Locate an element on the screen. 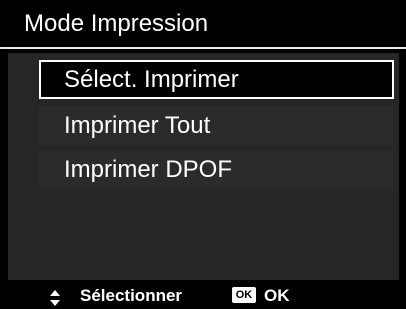 The width and height of the screenshot is (406, 309). page-title: Mode Impression is located at coordinates (116, 23).